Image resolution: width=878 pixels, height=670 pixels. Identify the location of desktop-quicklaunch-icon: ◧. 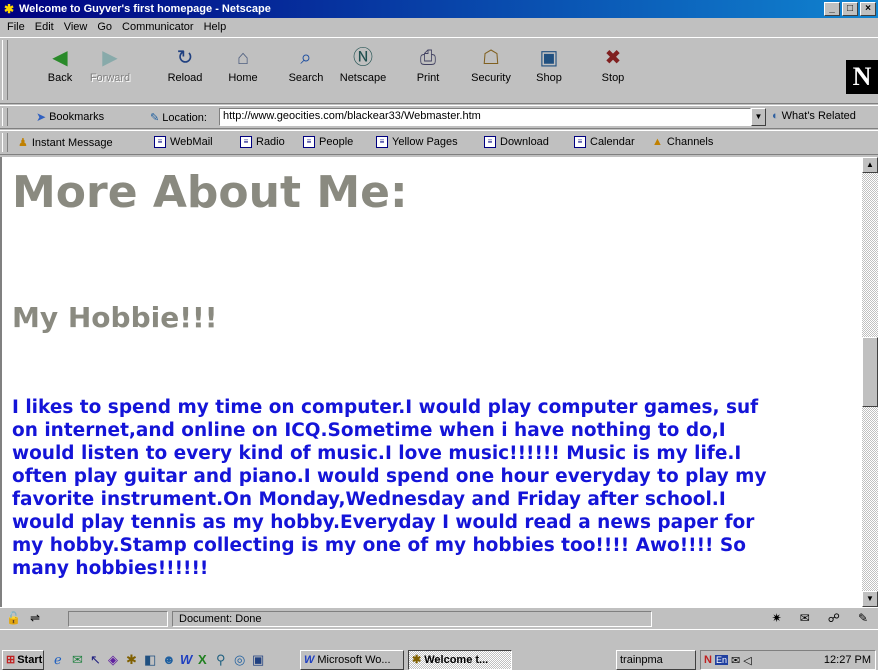
(150, 660).